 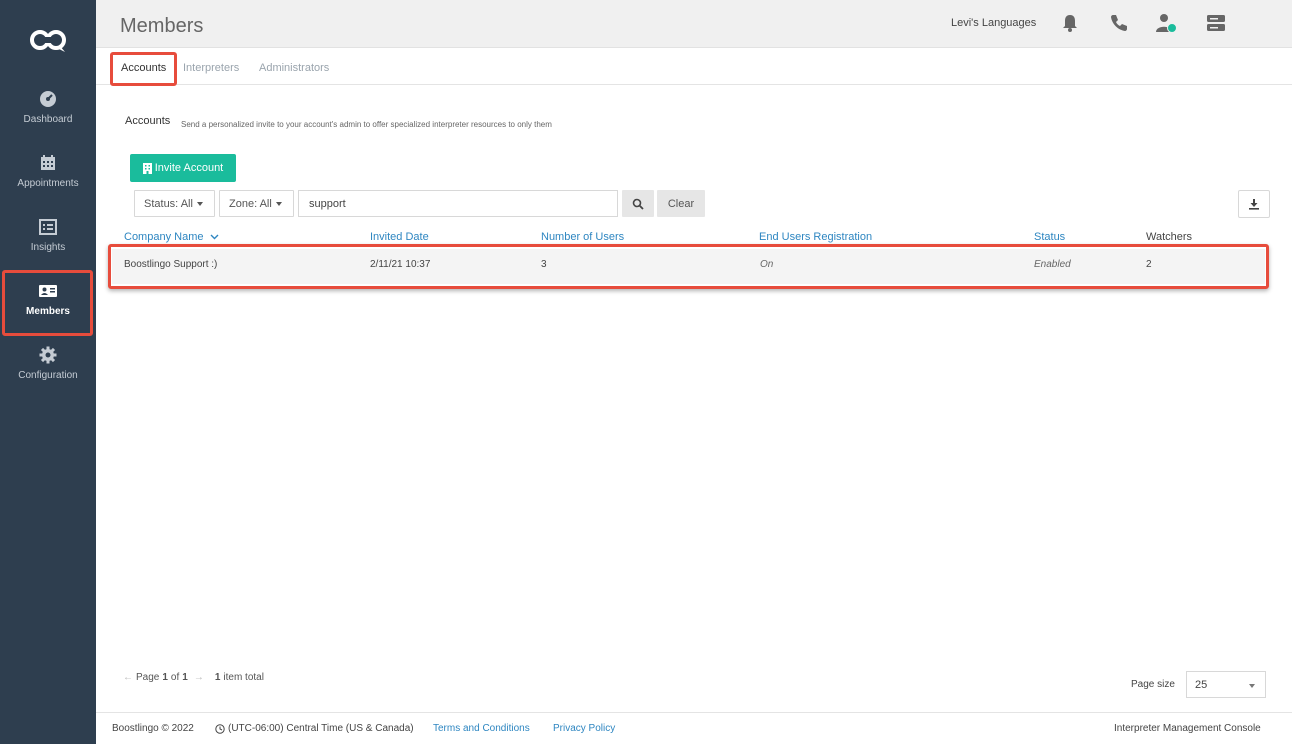 What do you see at coordinates (168, 203) in the screenshot?
I see `status-filter-label: Status: All` at bounding box center [168, 203].